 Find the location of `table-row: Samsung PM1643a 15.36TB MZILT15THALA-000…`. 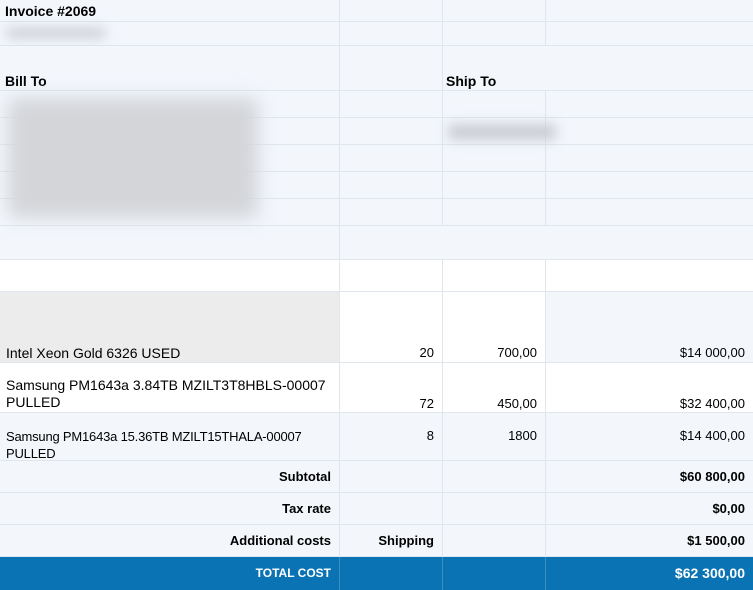

table-row: Samsung PM1643a 15.36TB MZILT15THALA-000… is located at coordinates (376, 437).